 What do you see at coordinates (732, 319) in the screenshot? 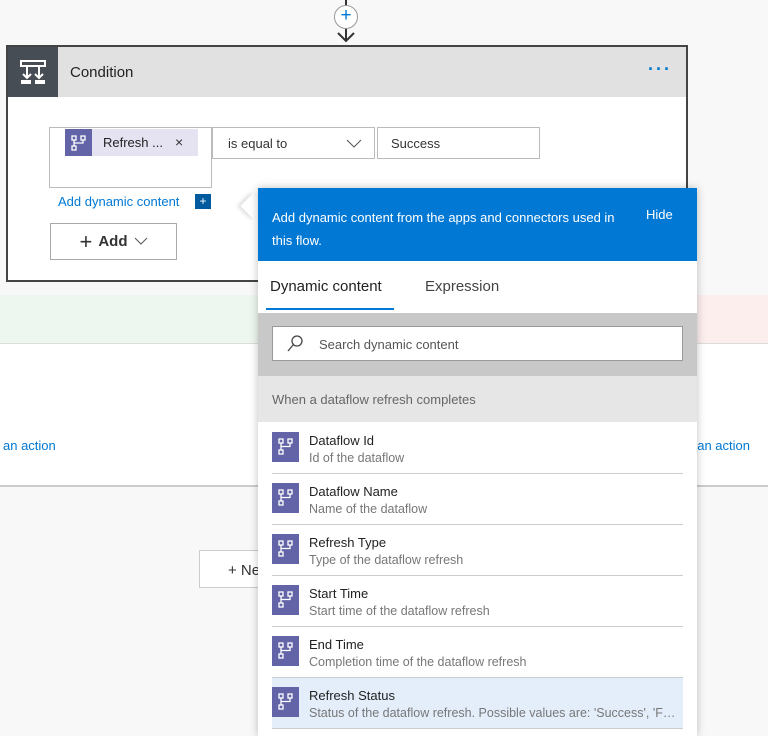
I see `if-no-band` at bounding box center [732, 319].